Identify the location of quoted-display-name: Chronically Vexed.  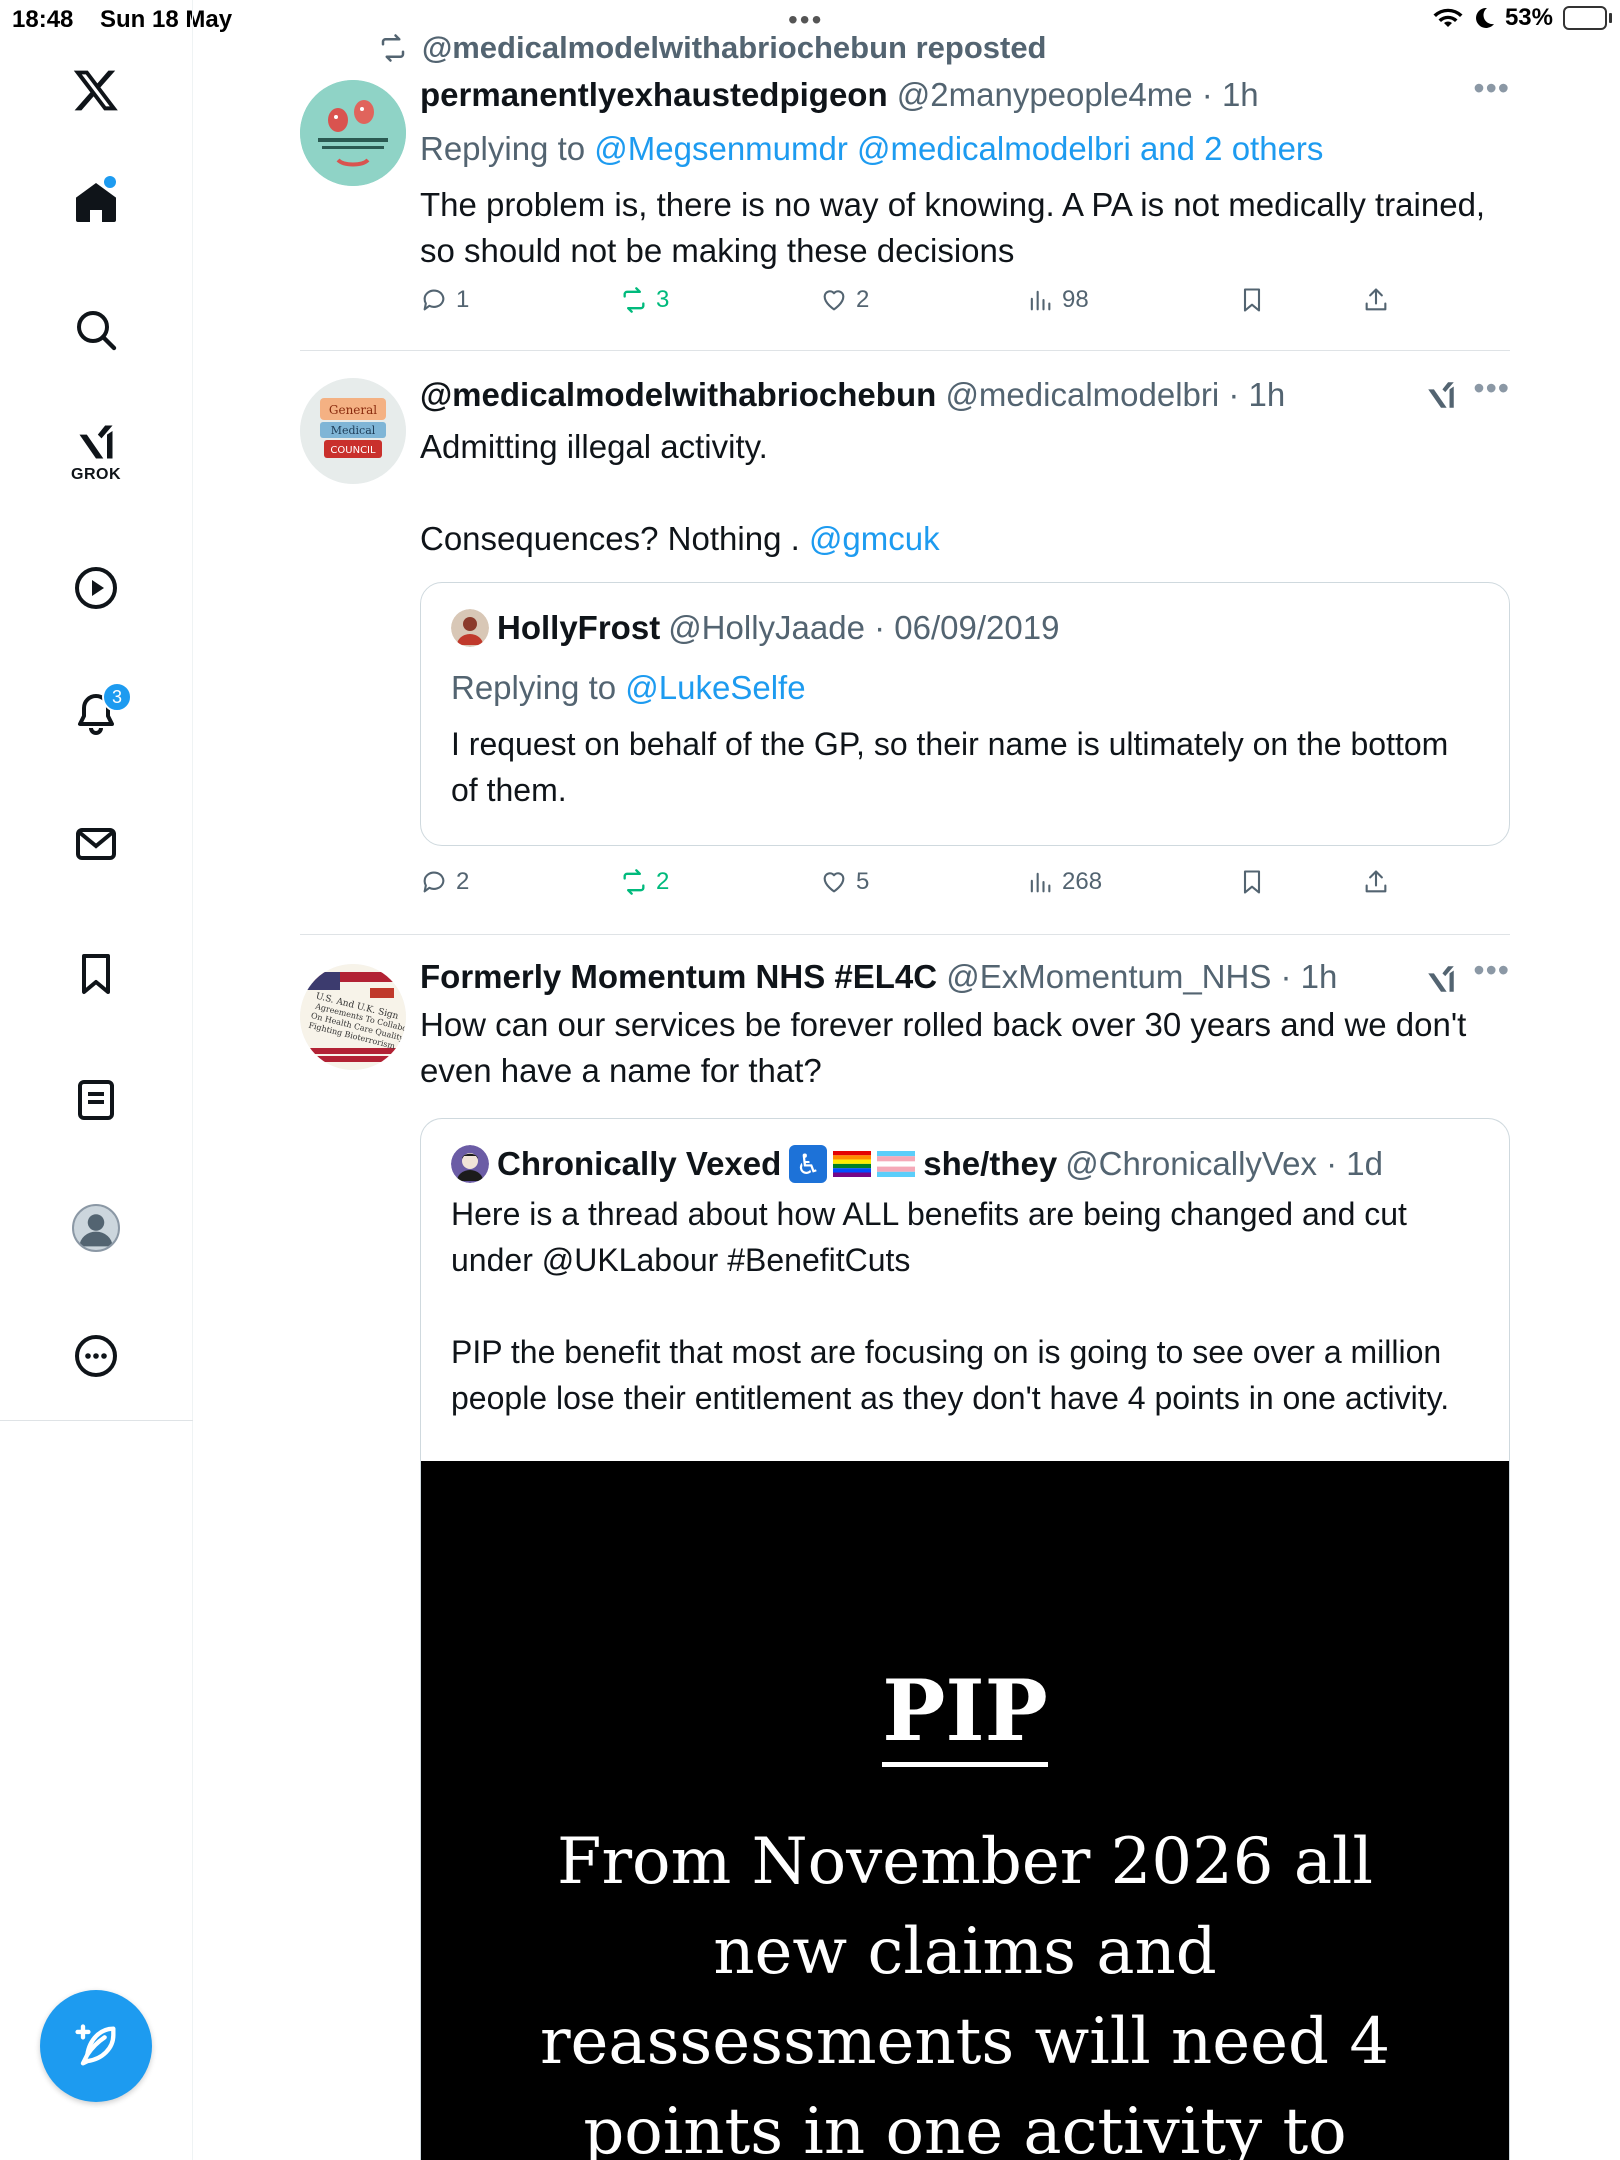
(639, 1164).